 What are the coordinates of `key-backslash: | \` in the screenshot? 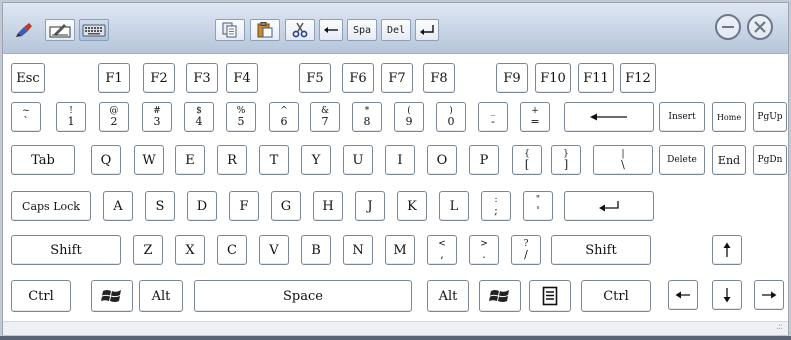 It's located at (623, 160).